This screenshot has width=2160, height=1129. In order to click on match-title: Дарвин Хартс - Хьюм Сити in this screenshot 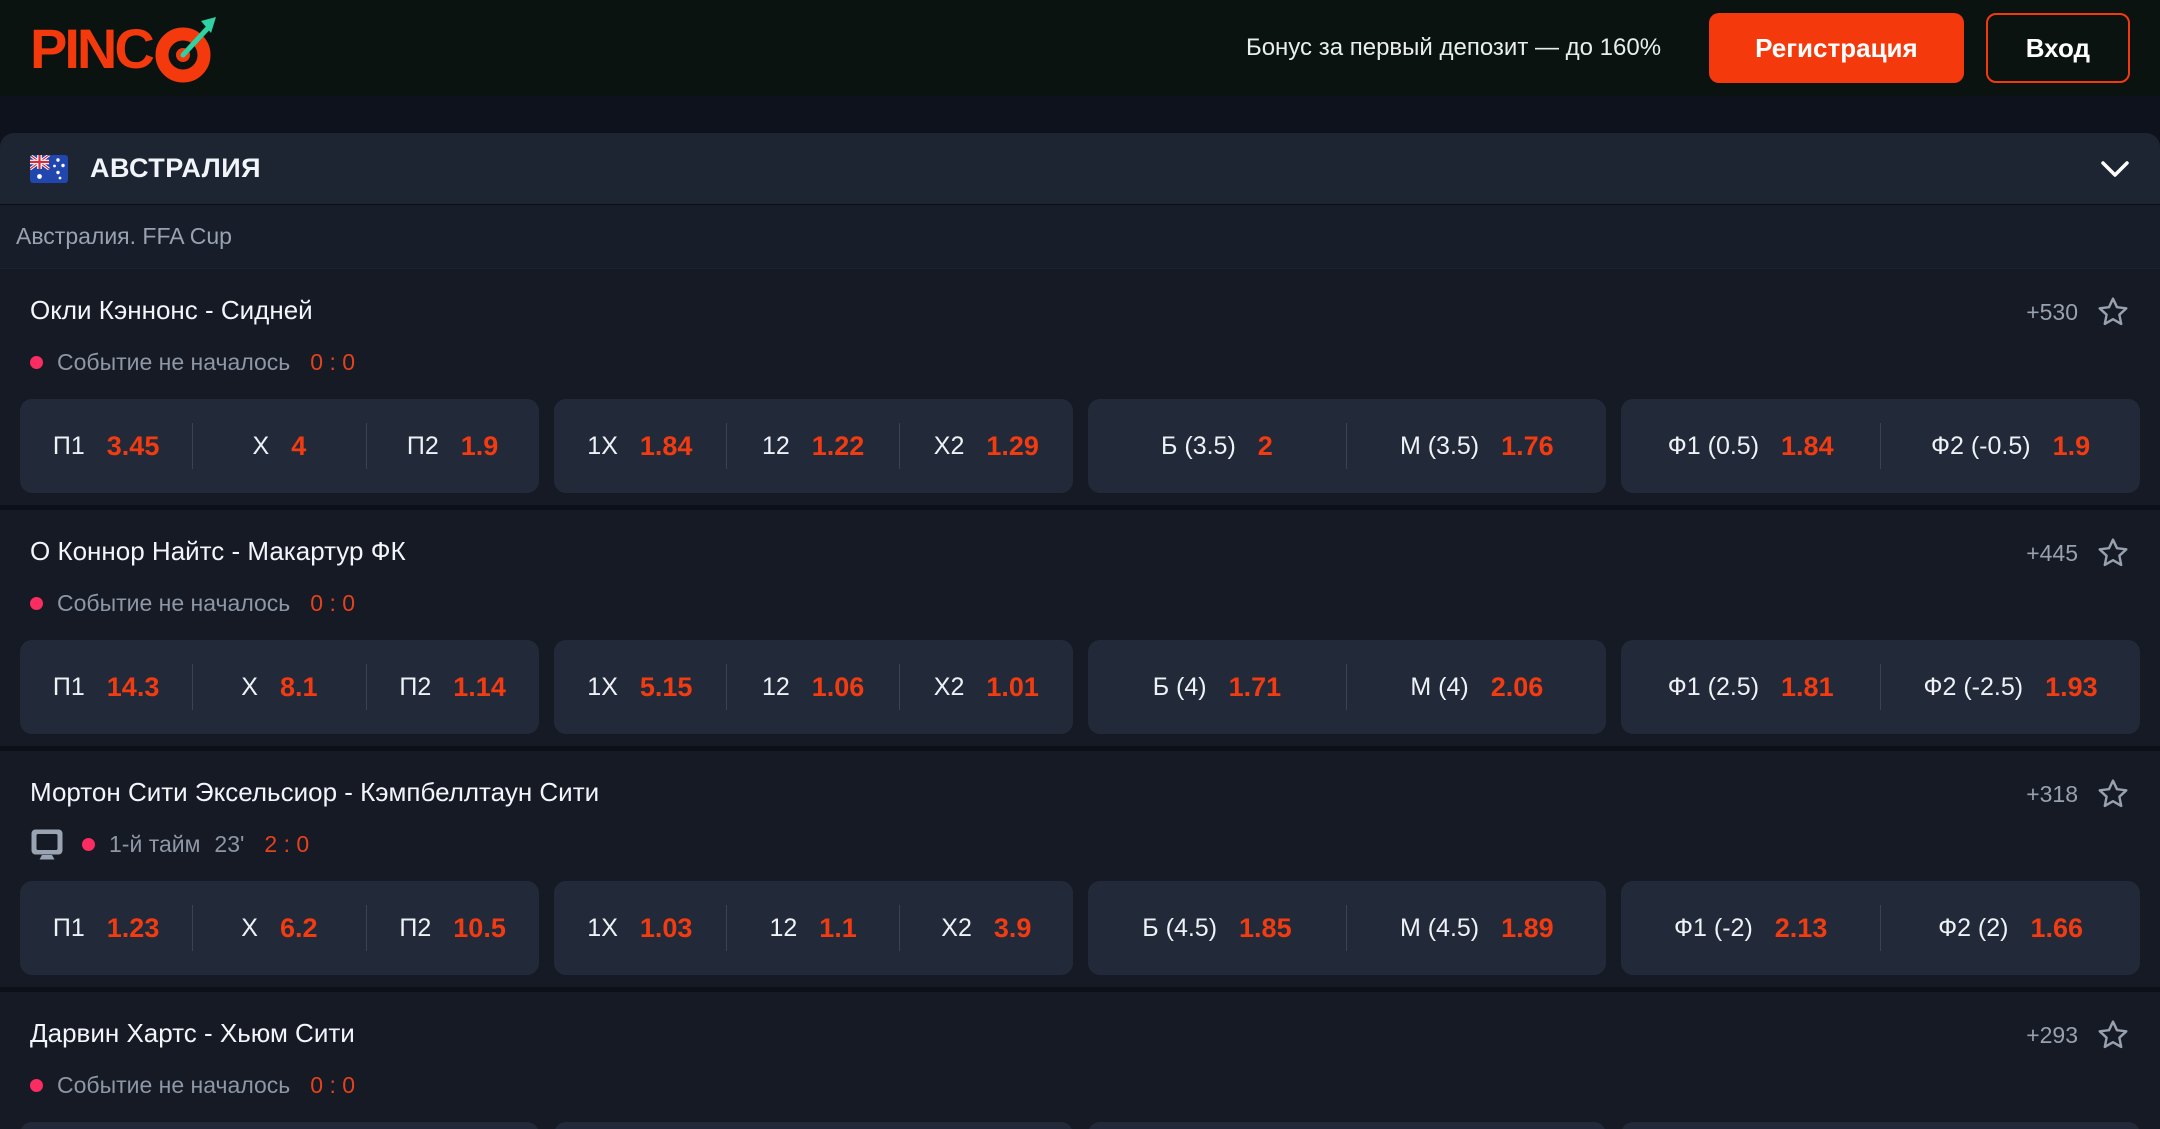, I will do `click(1028, 1033)`.